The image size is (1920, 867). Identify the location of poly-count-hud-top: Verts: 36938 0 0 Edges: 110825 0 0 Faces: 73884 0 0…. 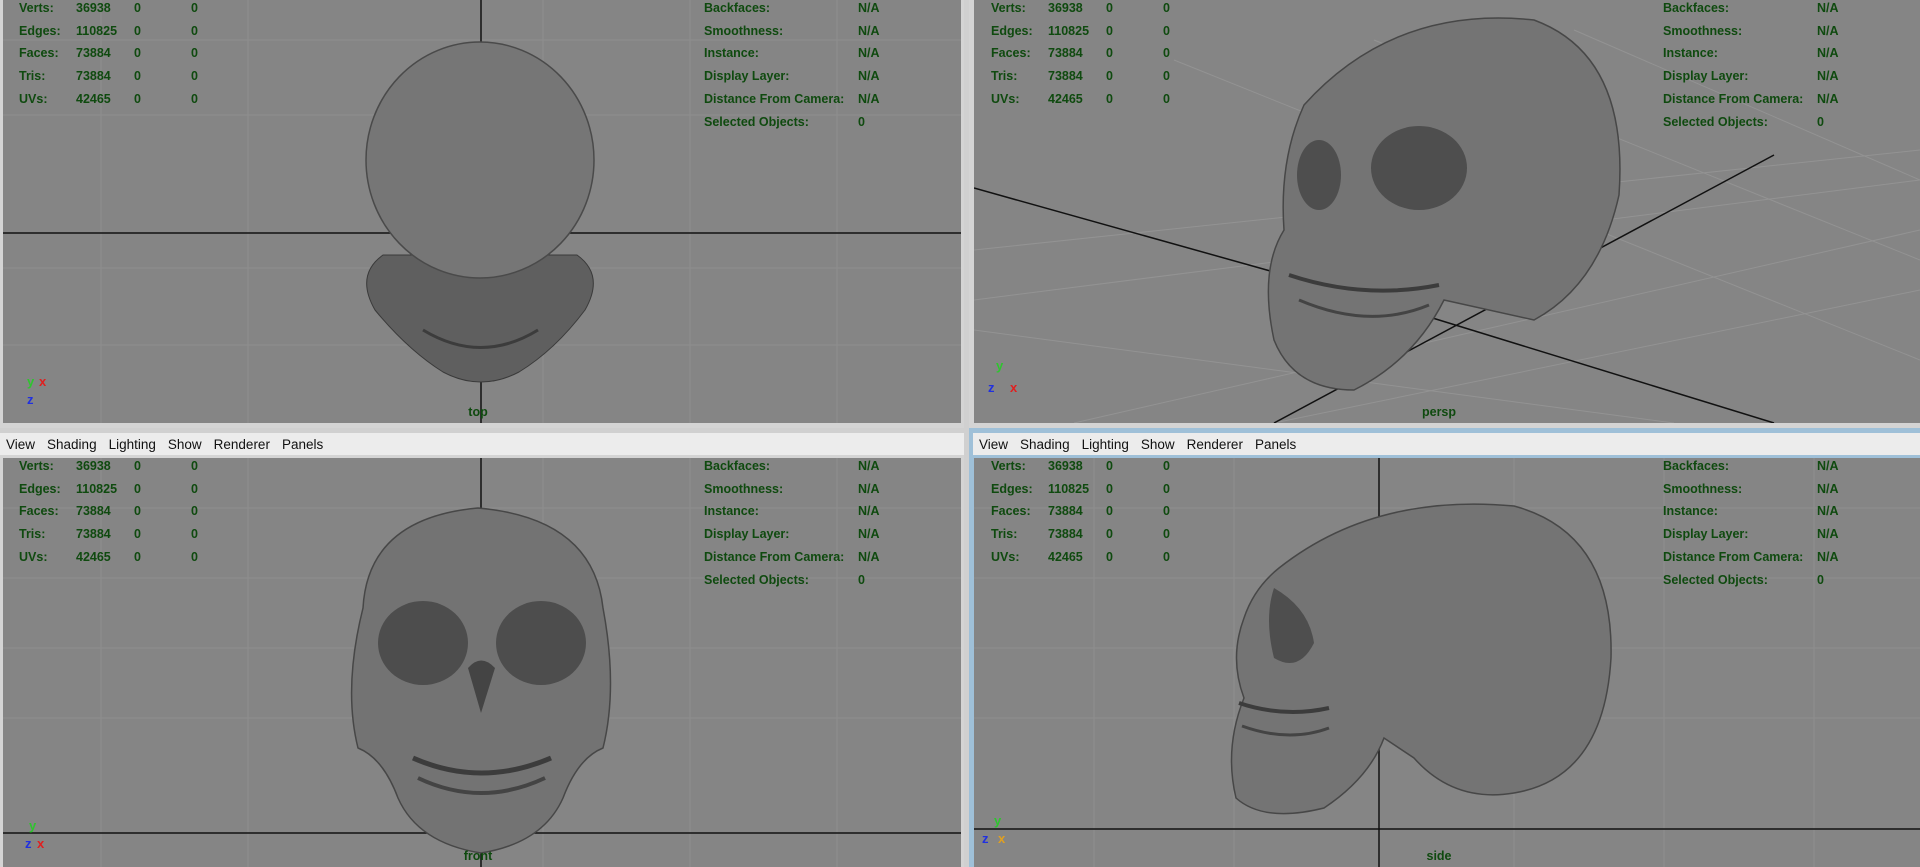
(108, 55).